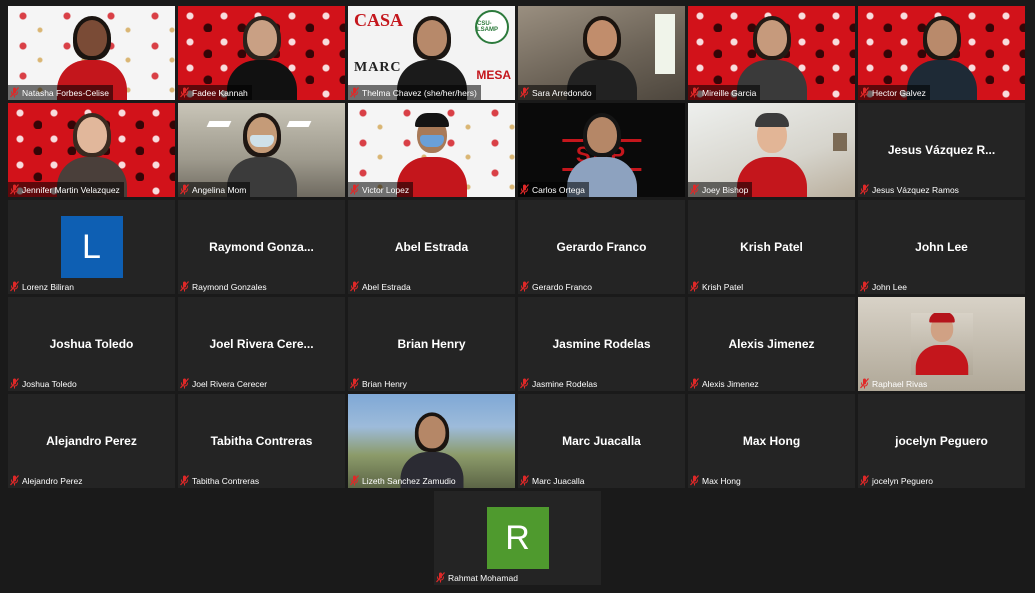  Describe the element at coordinates (721, 480) in the screenshot. I see `participant-name: Max Hong` at that location.